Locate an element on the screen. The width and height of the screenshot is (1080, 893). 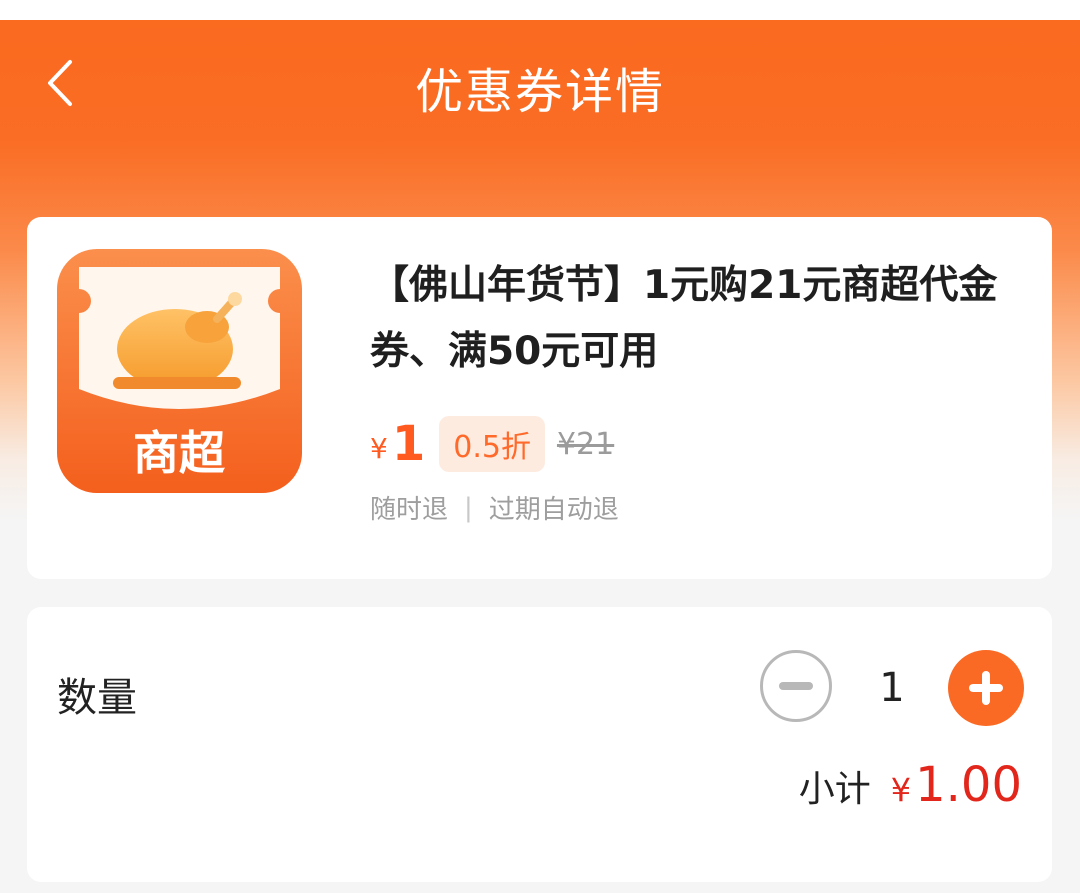
subtotal-label: 小计 is located at coordinates (834, 789).